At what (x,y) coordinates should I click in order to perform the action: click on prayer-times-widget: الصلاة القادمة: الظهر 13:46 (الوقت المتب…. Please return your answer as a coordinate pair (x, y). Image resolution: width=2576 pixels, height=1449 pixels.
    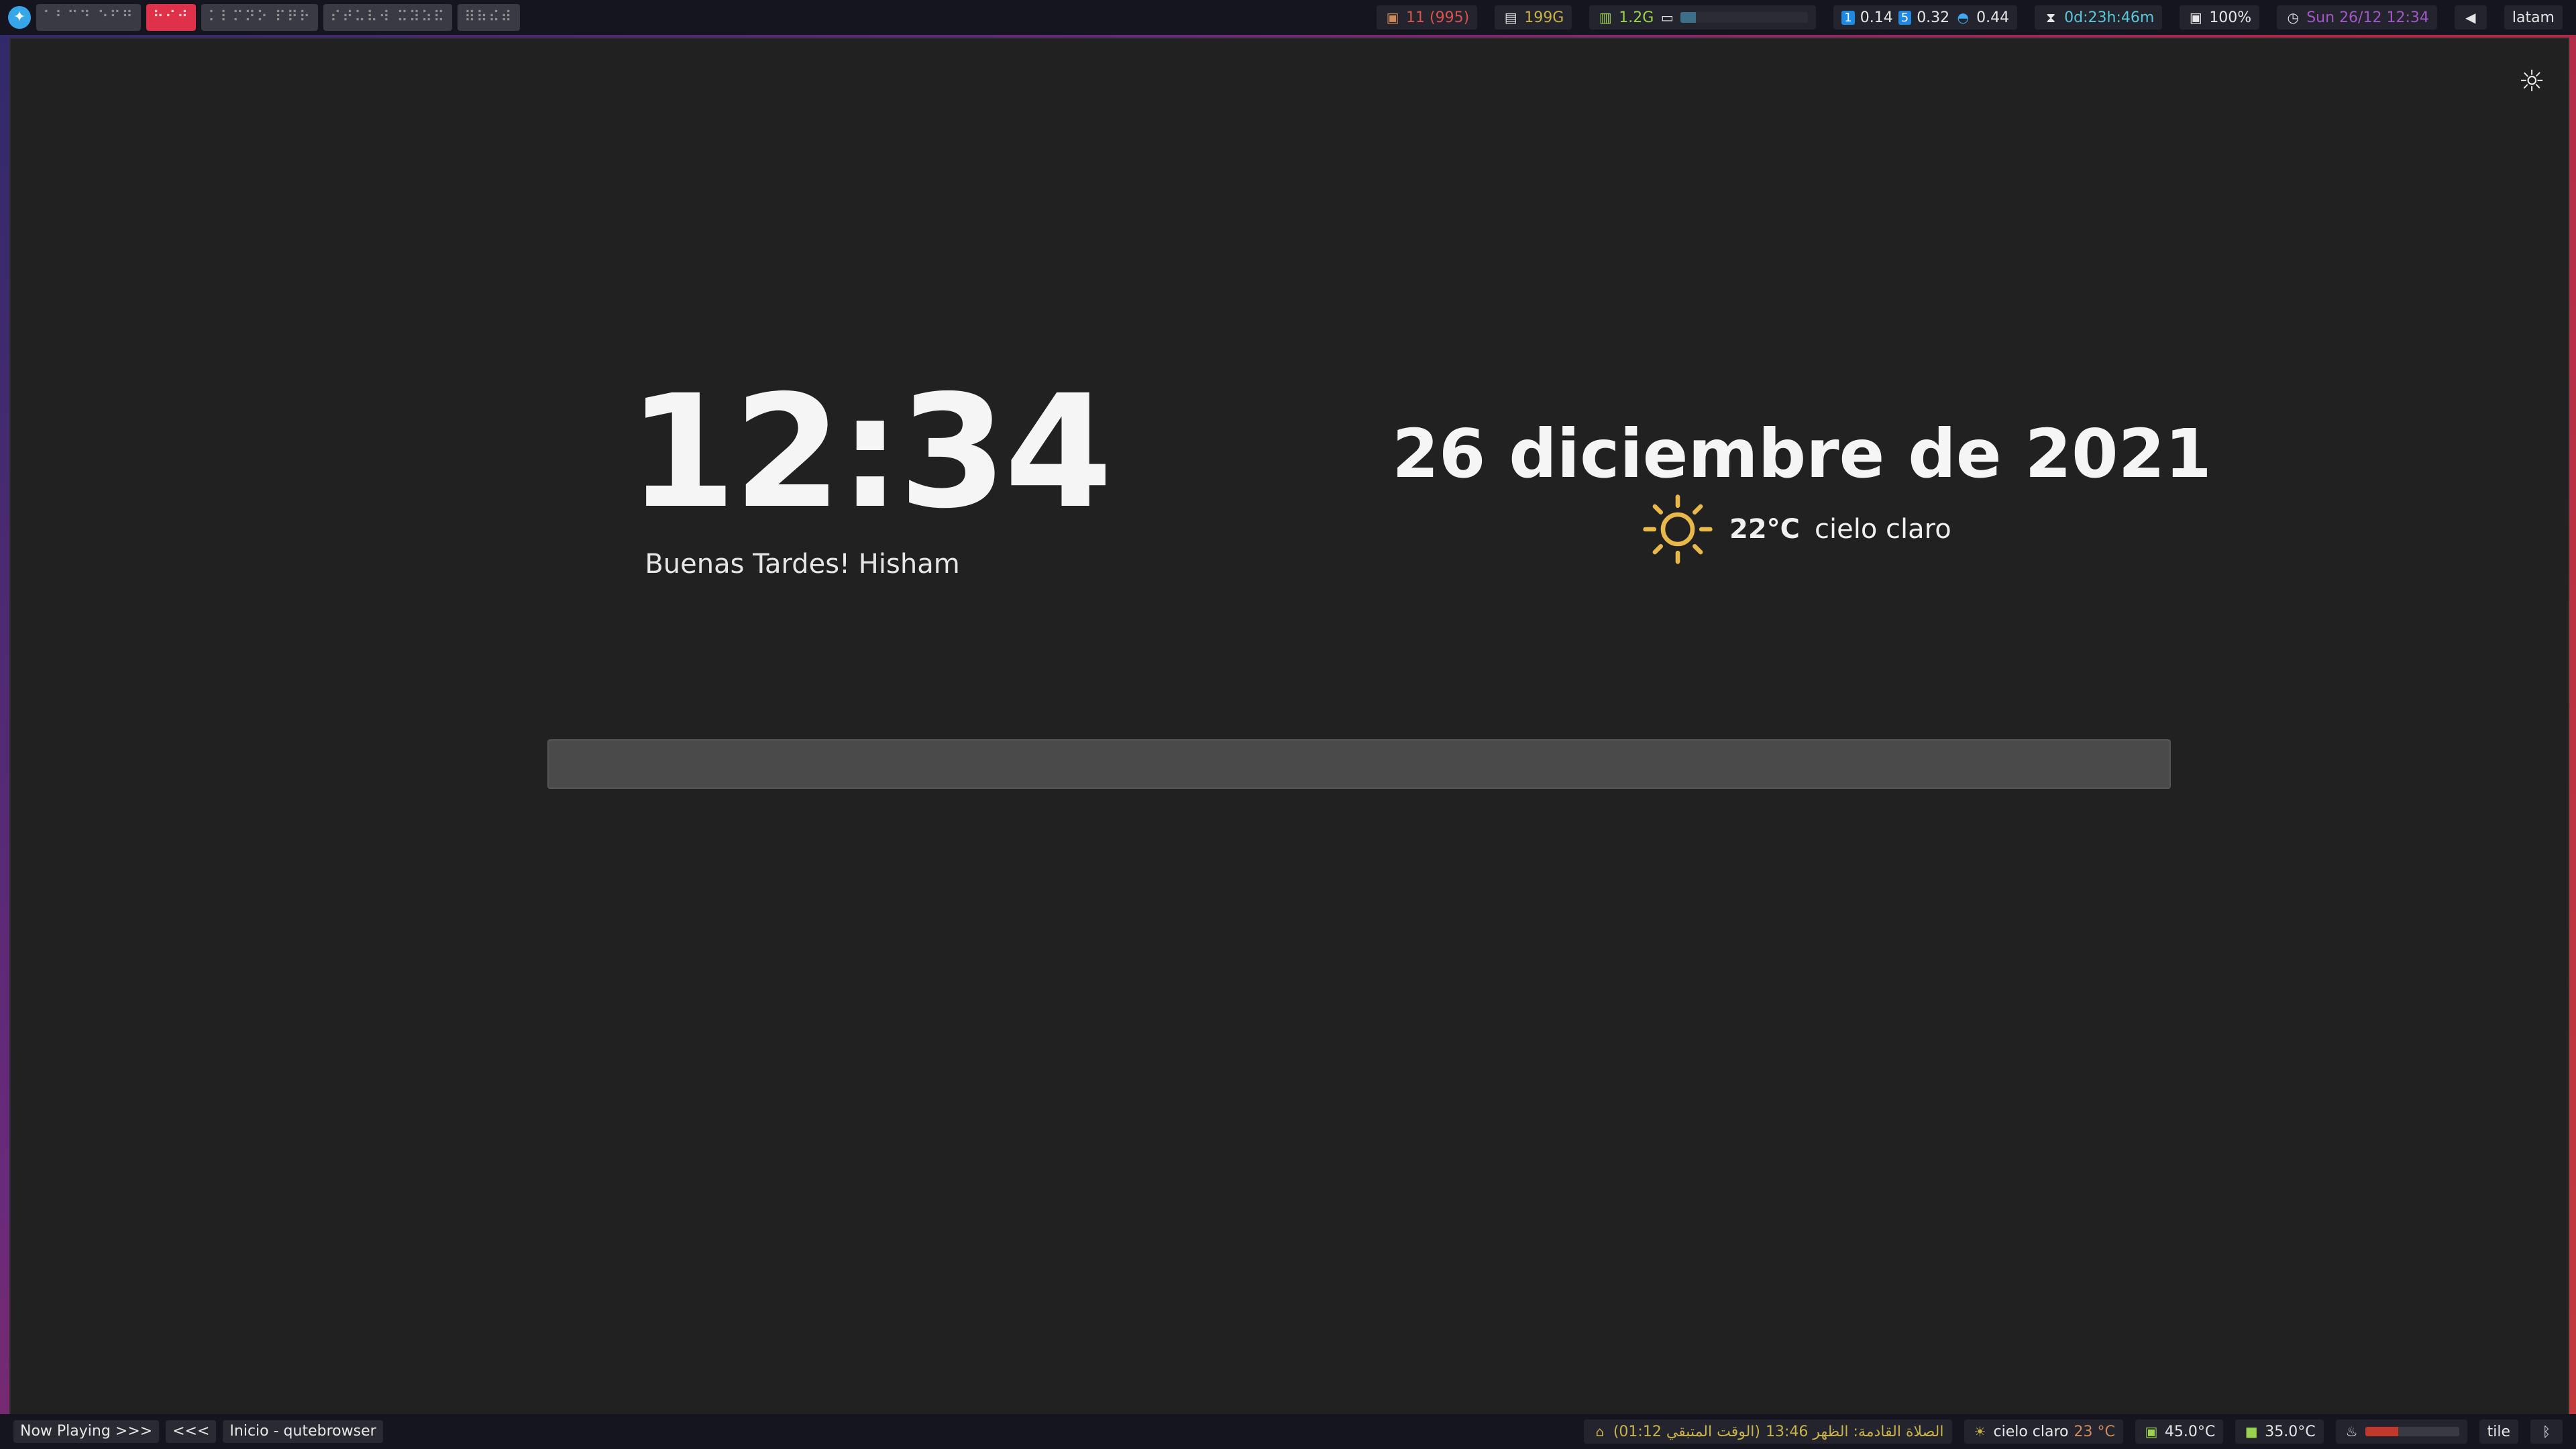
    Looking at the image, I should click on (1767, 1431).